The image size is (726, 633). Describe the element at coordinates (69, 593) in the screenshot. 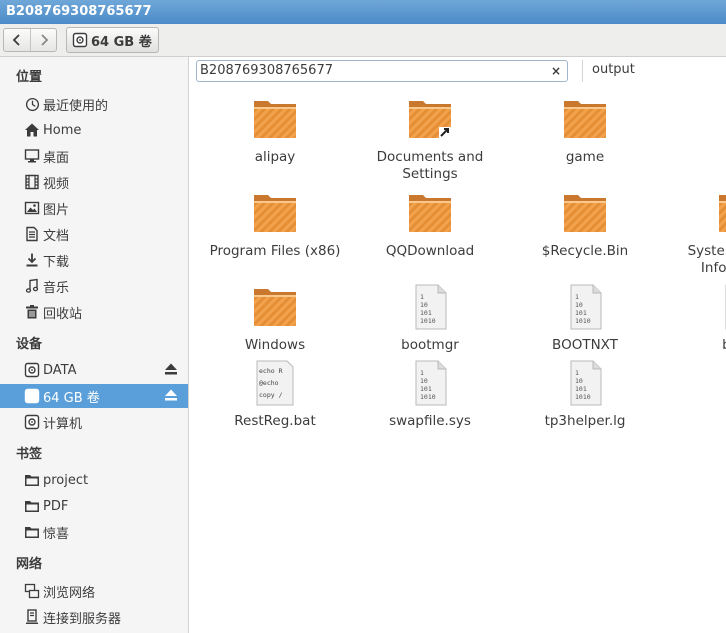

I see `sidebar-item-label: 浏览网络` at that location.